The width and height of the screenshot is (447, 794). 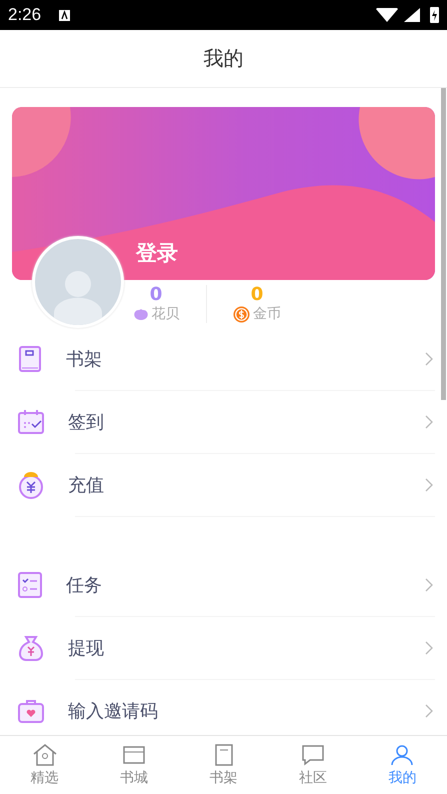 What do you see at coordinates (31, 485) in the screenshot?
I see `yuan-coin-icon` at bounding box center [31, 485].